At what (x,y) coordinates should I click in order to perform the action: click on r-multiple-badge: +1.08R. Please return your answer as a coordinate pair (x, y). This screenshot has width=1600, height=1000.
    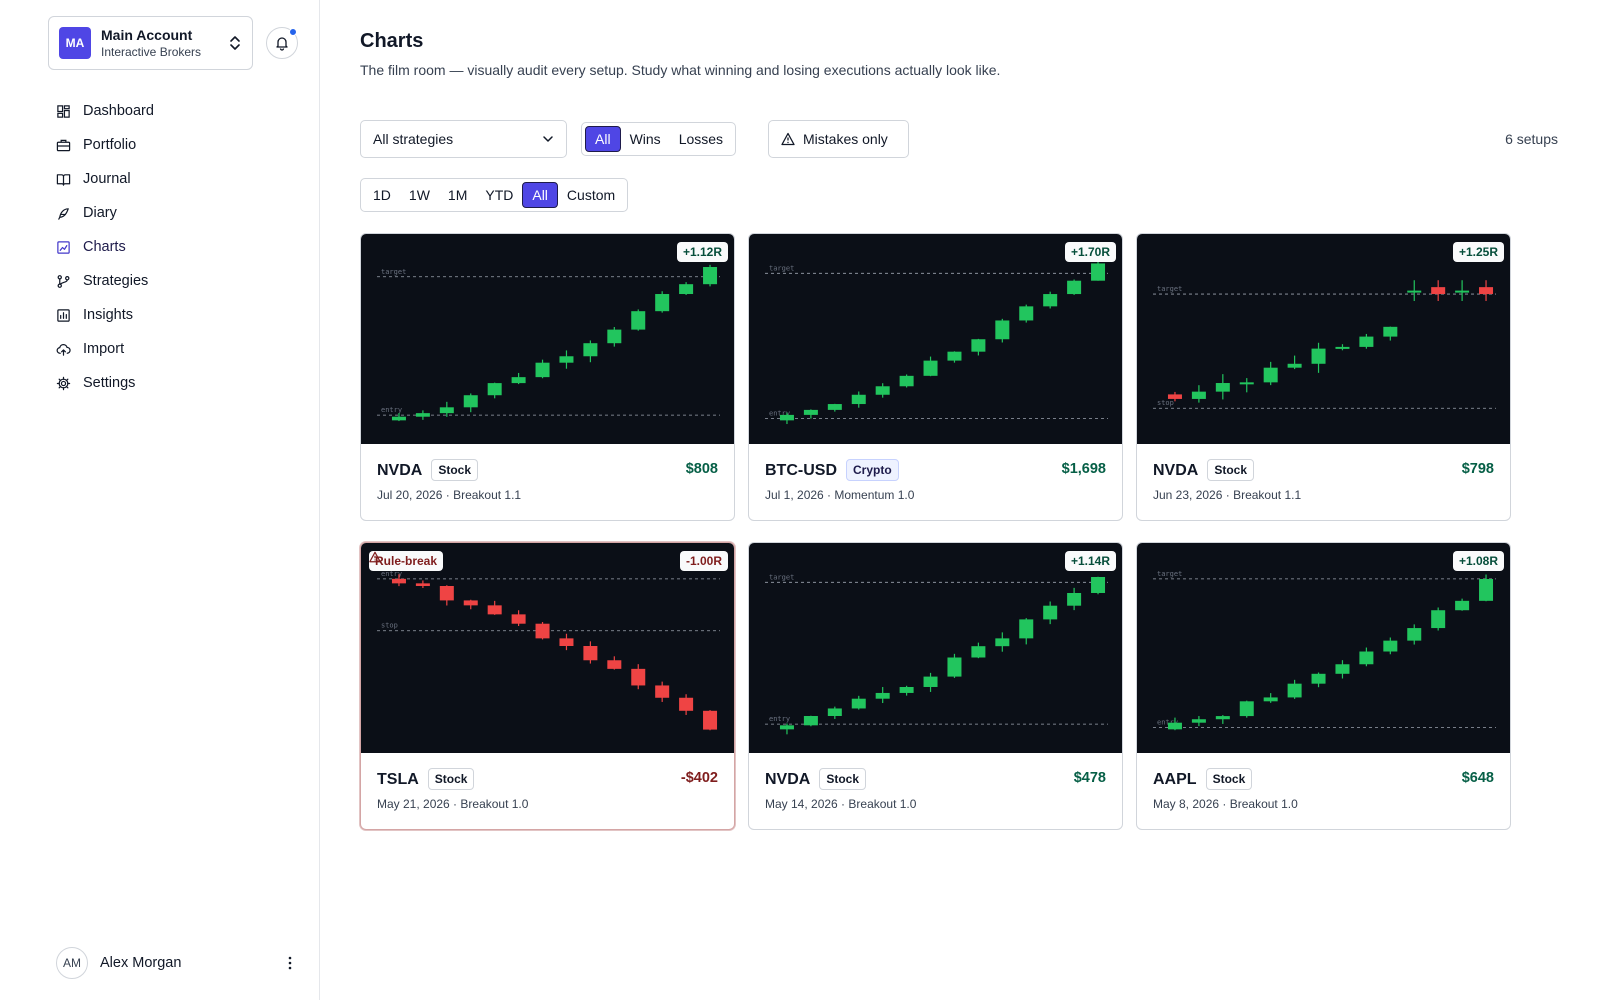
    Looking at the image, I should click on (1478, 561).